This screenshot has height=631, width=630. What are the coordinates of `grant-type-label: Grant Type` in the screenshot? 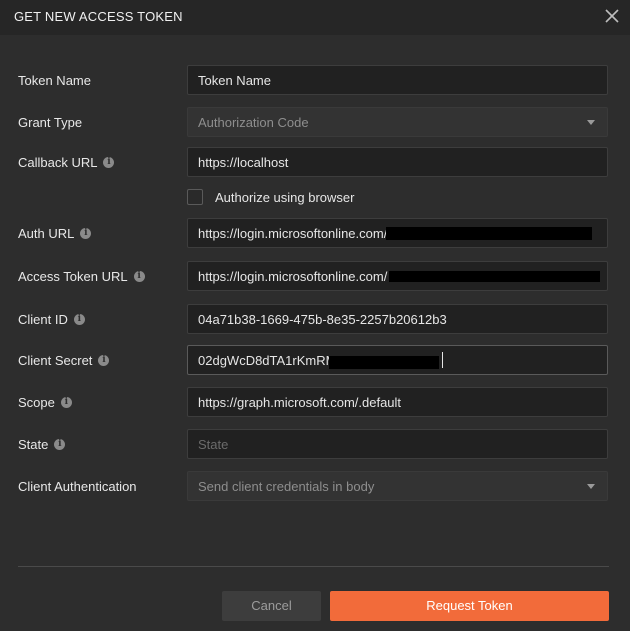 It's located at (50, 122).